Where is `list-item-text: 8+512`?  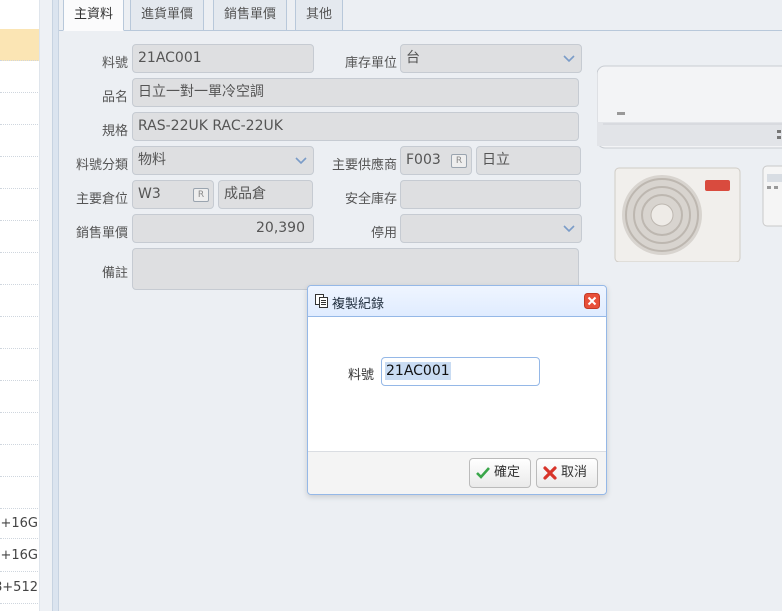
list-item-text: 8+512 is located at coordinates (19, 587).